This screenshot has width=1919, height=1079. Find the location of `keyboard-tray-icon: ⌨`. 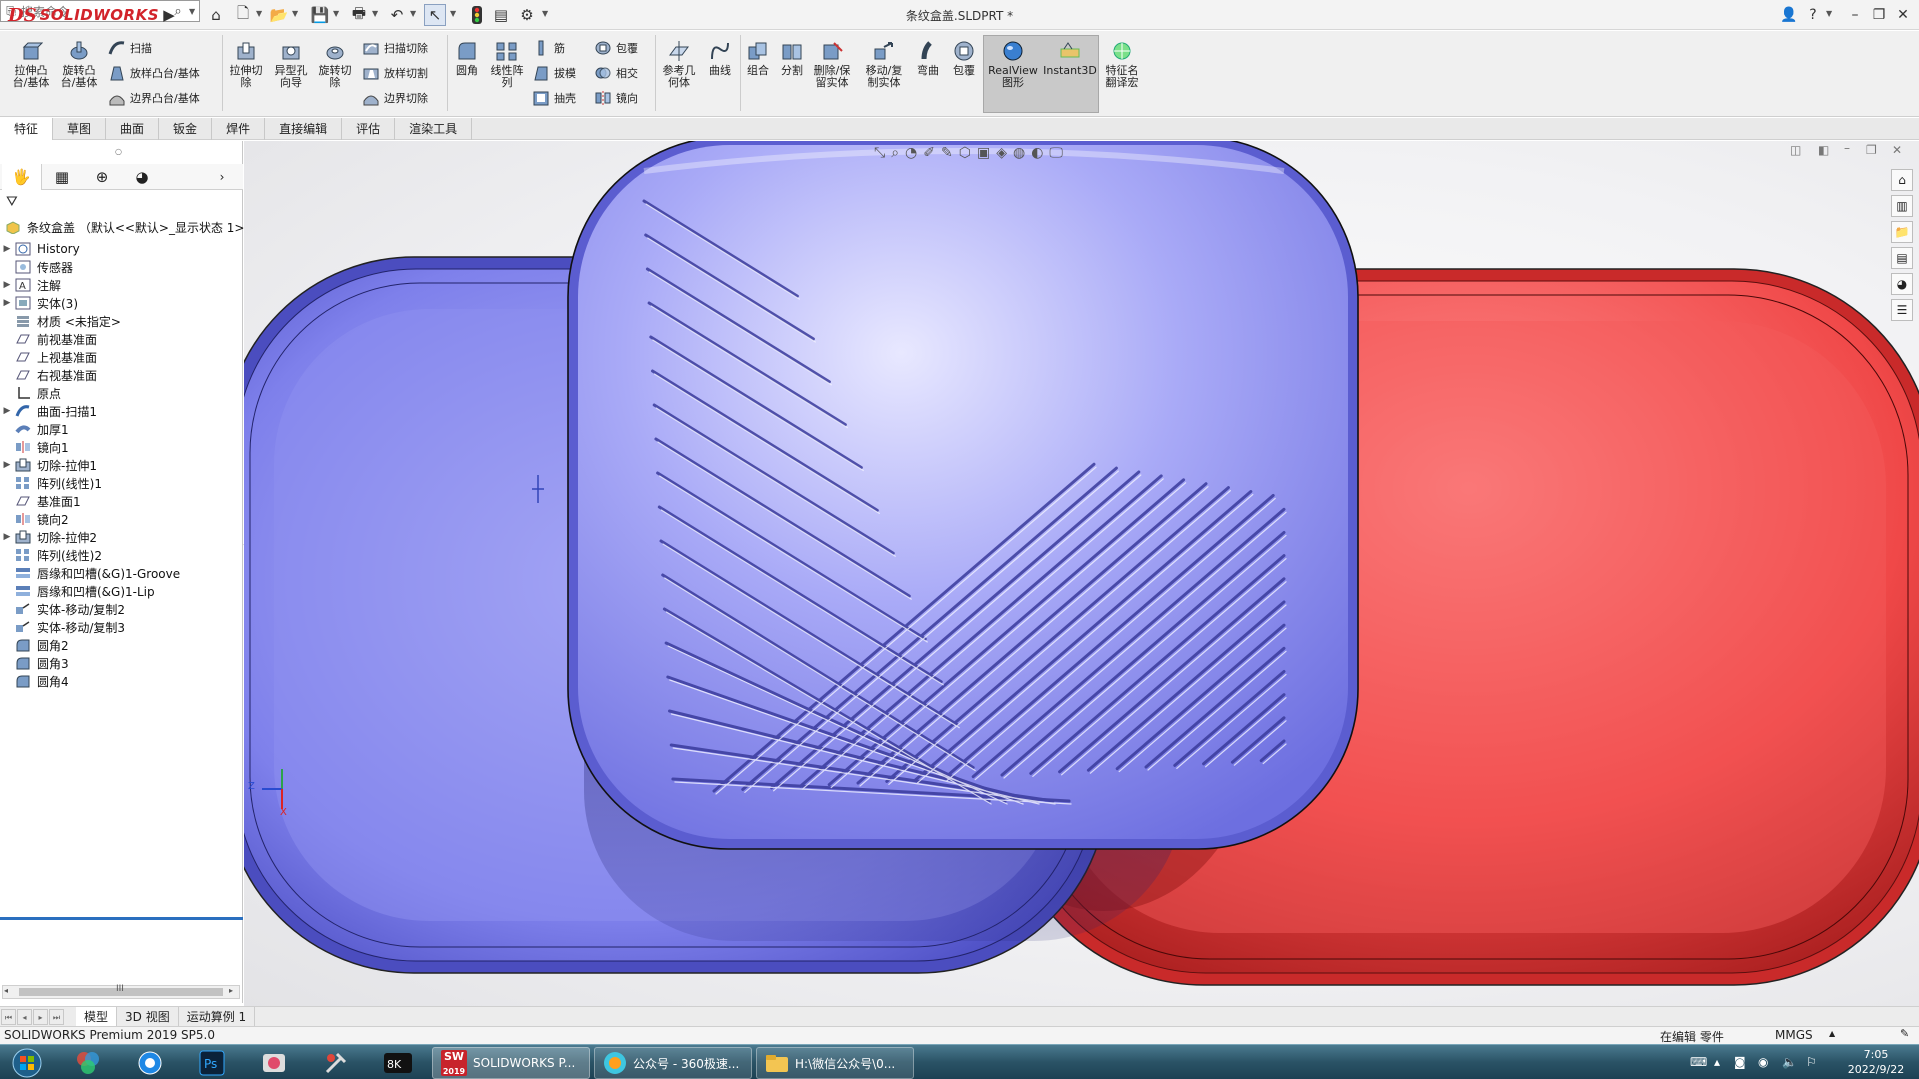

keyboard-tray-icon: ⌨ is located at coordinates (1698, 1062).